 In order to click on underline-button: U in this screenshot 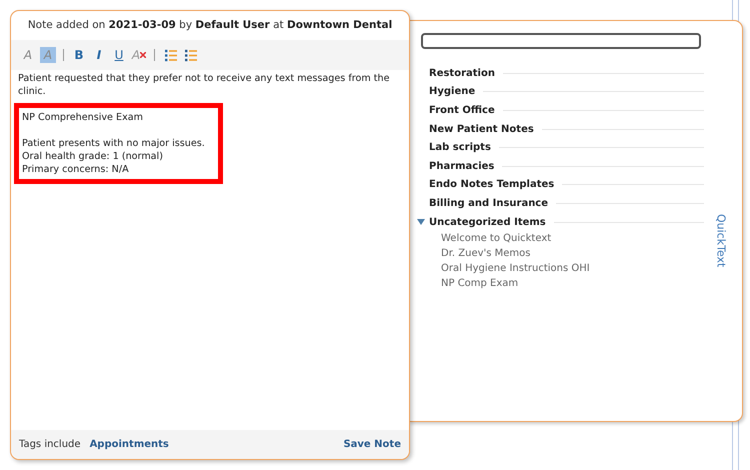, I will do `click(119, 55)`.